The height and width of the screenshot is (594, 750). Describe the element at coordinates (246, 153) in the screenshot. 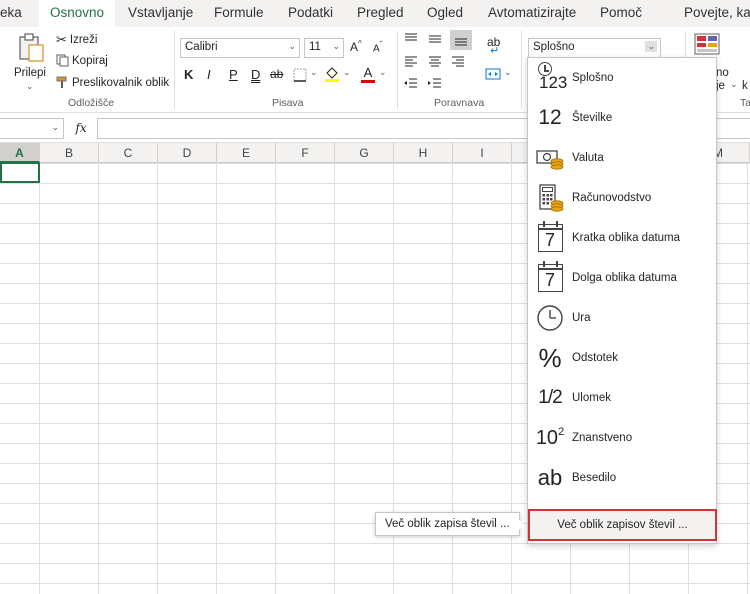

I see `column-header-e: E` at that location.